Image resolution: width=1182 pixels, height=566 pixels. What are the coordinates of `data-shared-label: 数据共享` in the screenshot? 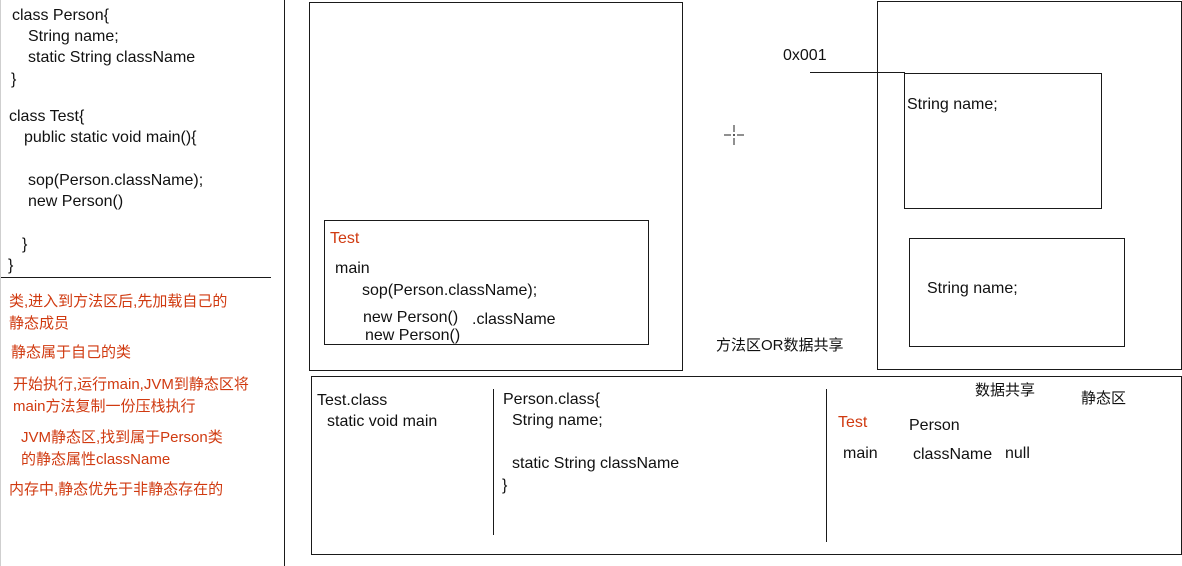 It's located at (1005, 390).